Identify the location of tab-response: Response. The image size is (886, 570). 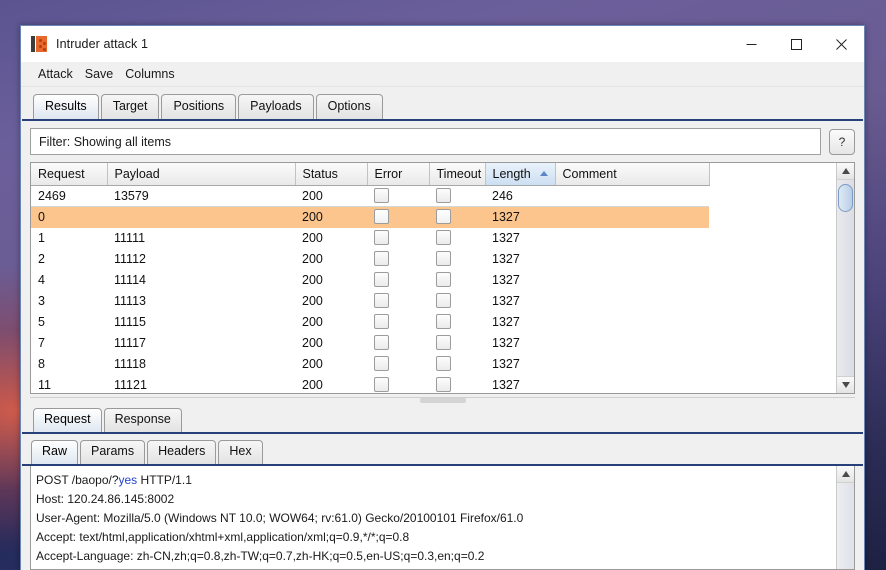
(142, 420).